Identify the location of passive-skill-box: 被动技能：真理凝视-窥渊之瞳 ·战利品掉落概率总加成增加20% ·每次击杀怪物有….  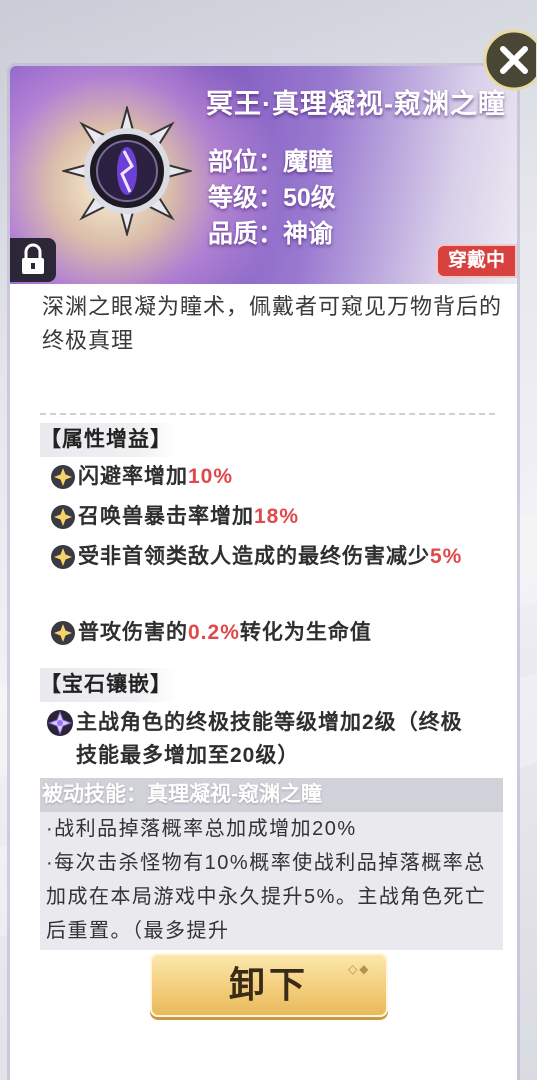
(271, 864).